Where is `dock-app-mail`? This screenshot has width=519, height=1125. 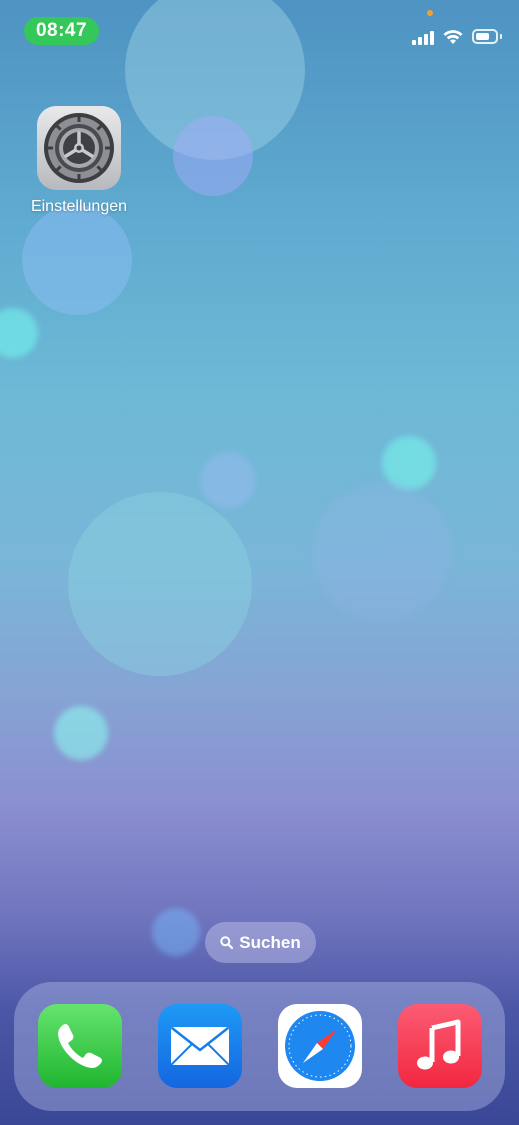 dock-app-mail is located at coordinates (200, 1046).